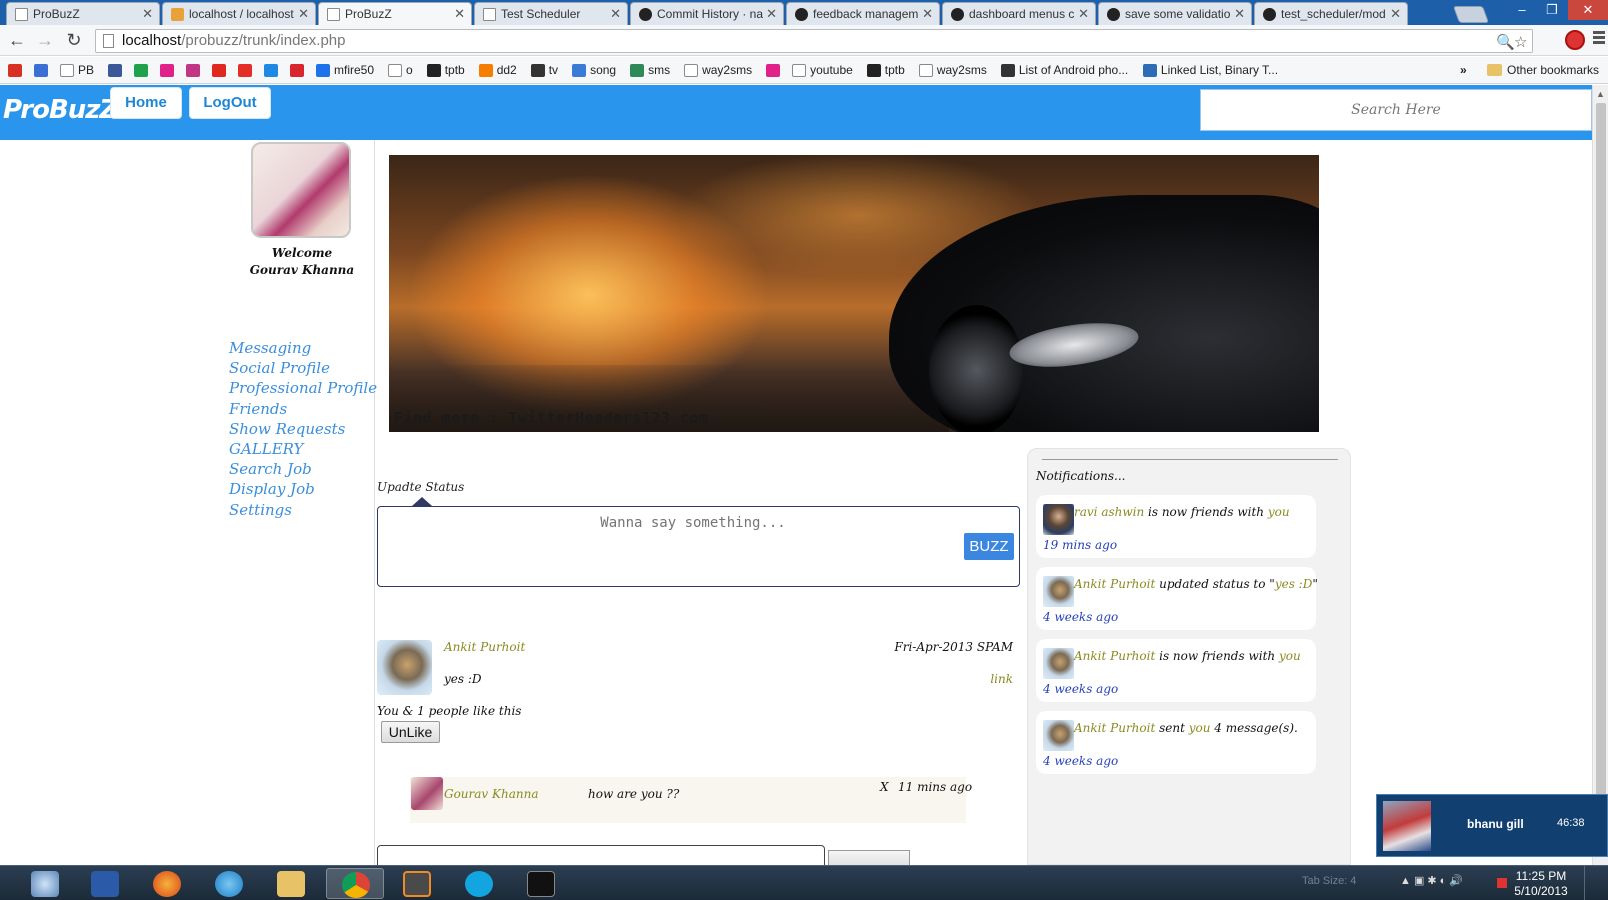 The image size is (1608, 900). Describe the element at coordinates (417, 883) in the screenshot. I see `taskbar-sublime` at that location.